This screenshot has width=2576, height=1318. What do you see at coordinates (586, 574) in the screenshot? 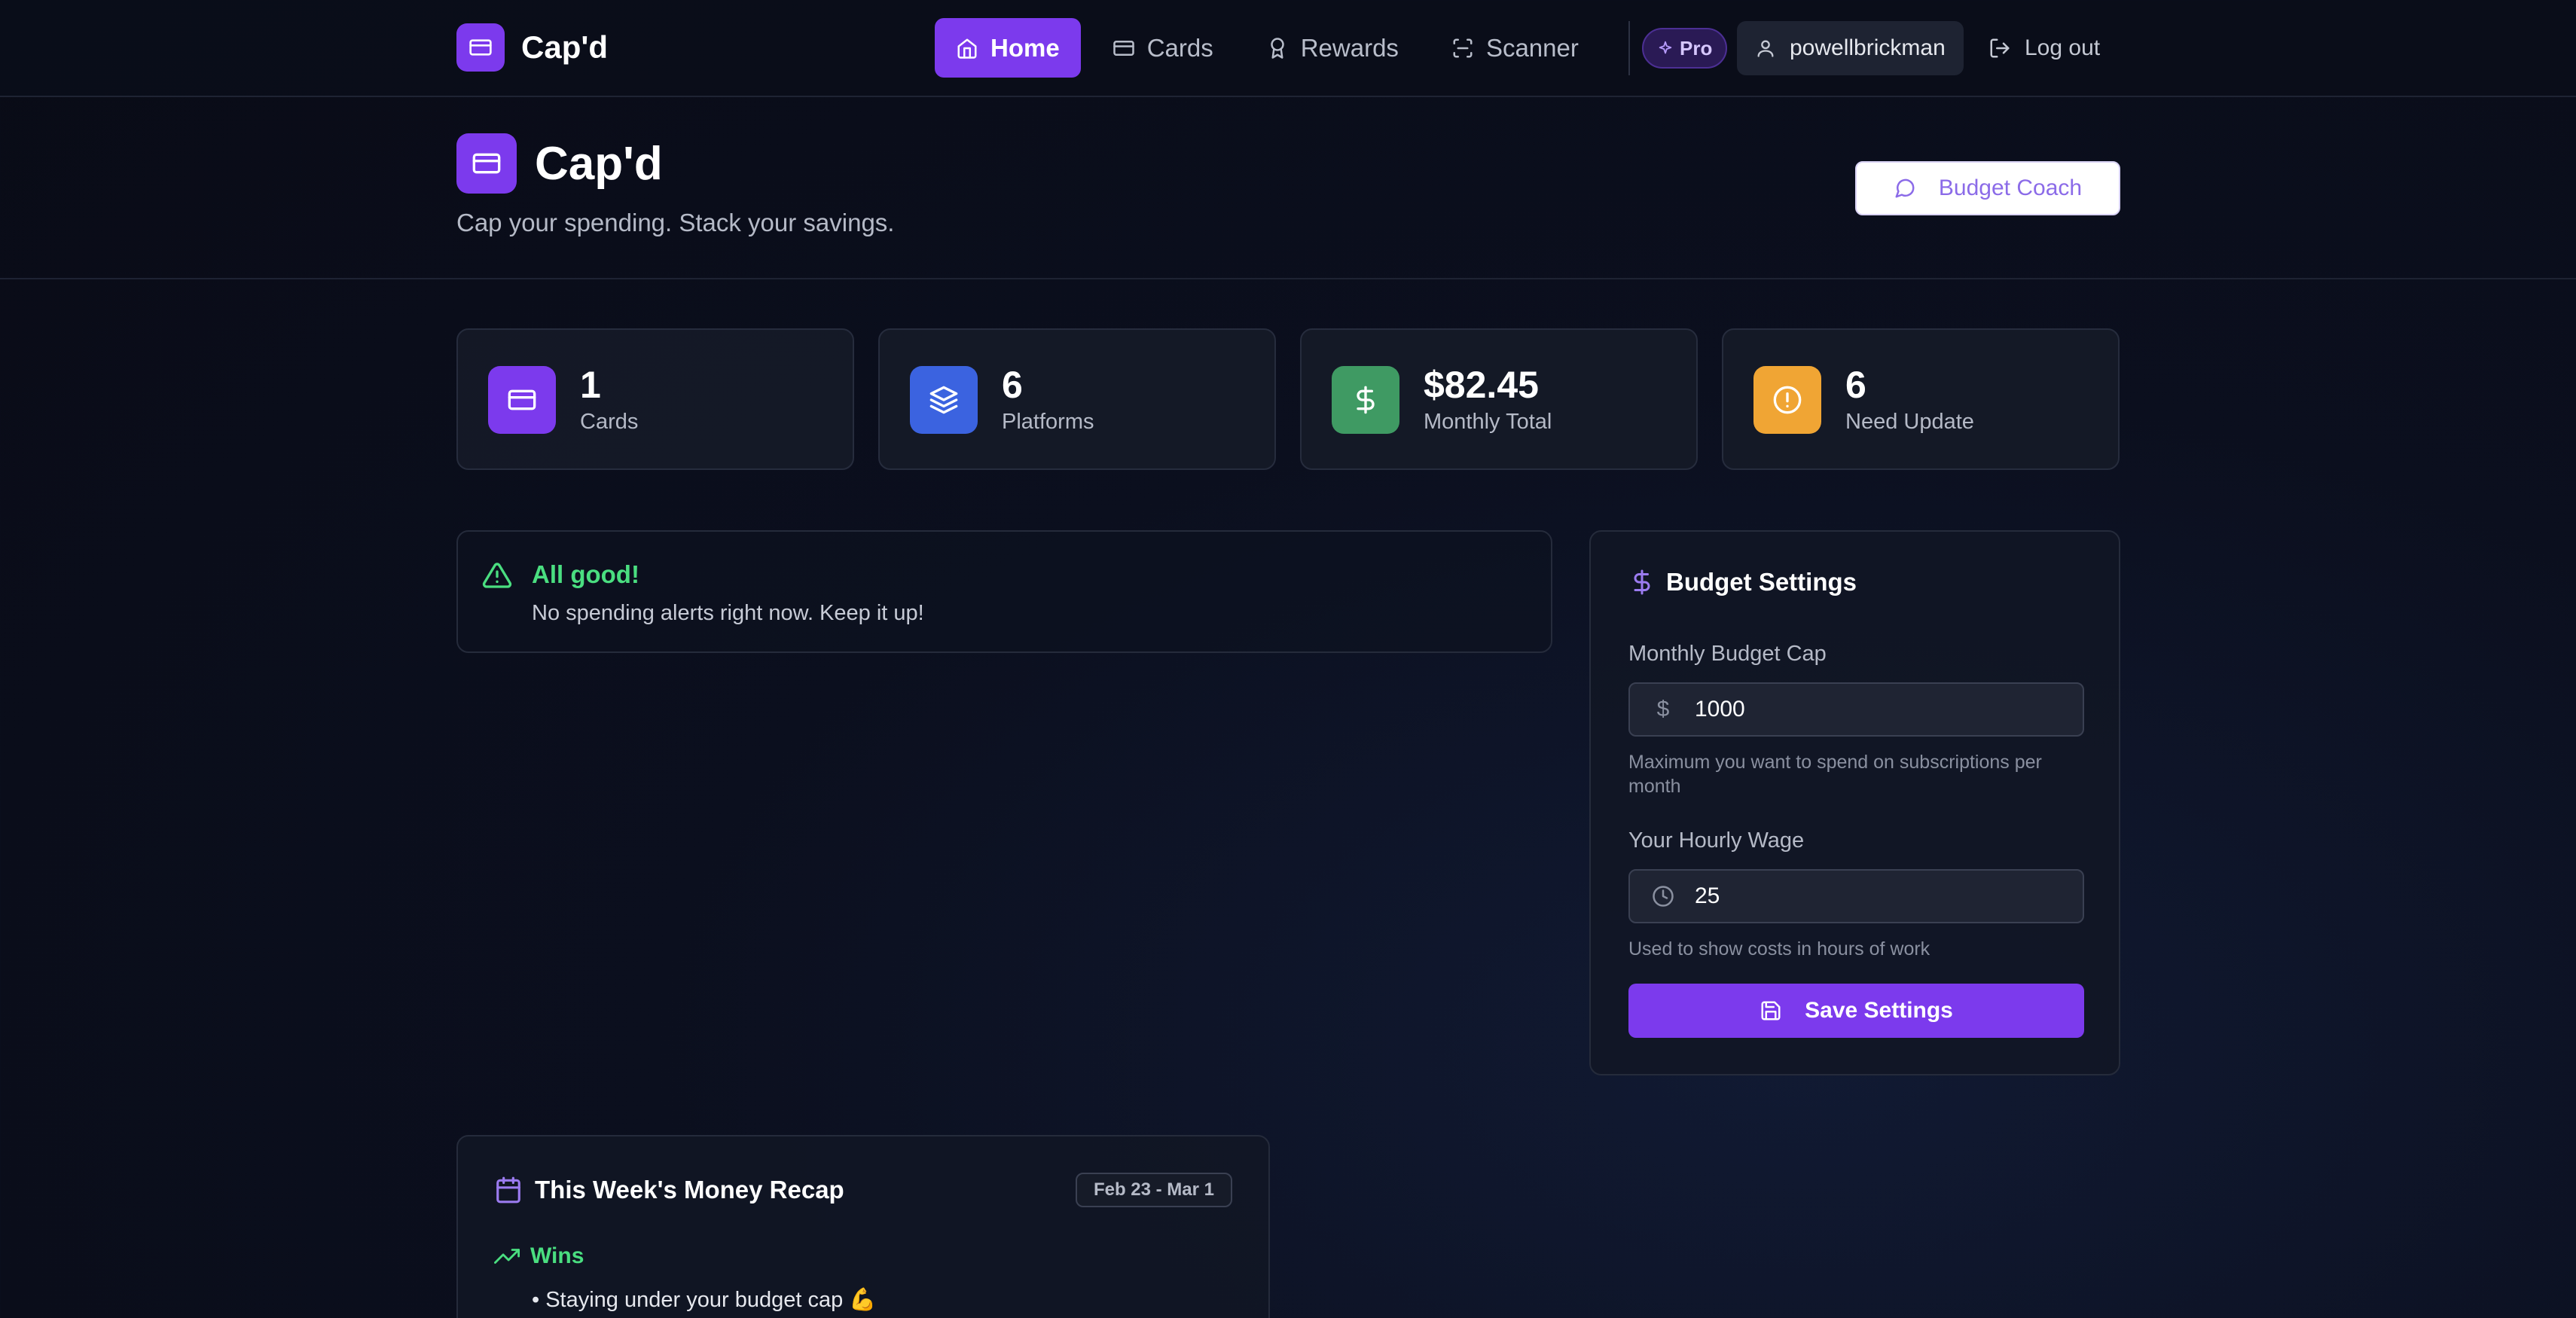
I see `alert-title: All good!` at bounding box center [586, 574].